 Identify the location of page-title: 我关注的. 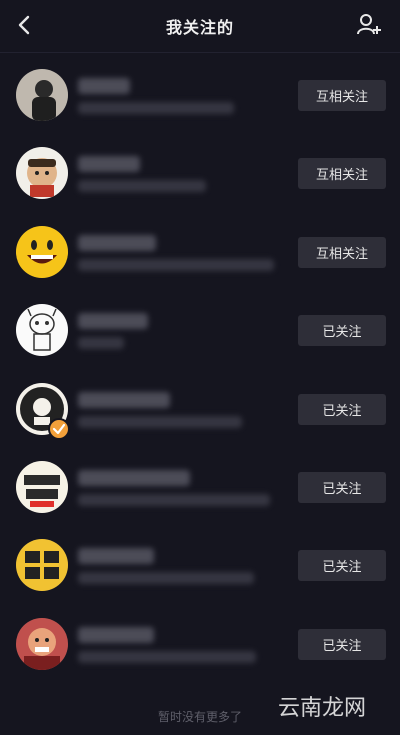
(199, 27).